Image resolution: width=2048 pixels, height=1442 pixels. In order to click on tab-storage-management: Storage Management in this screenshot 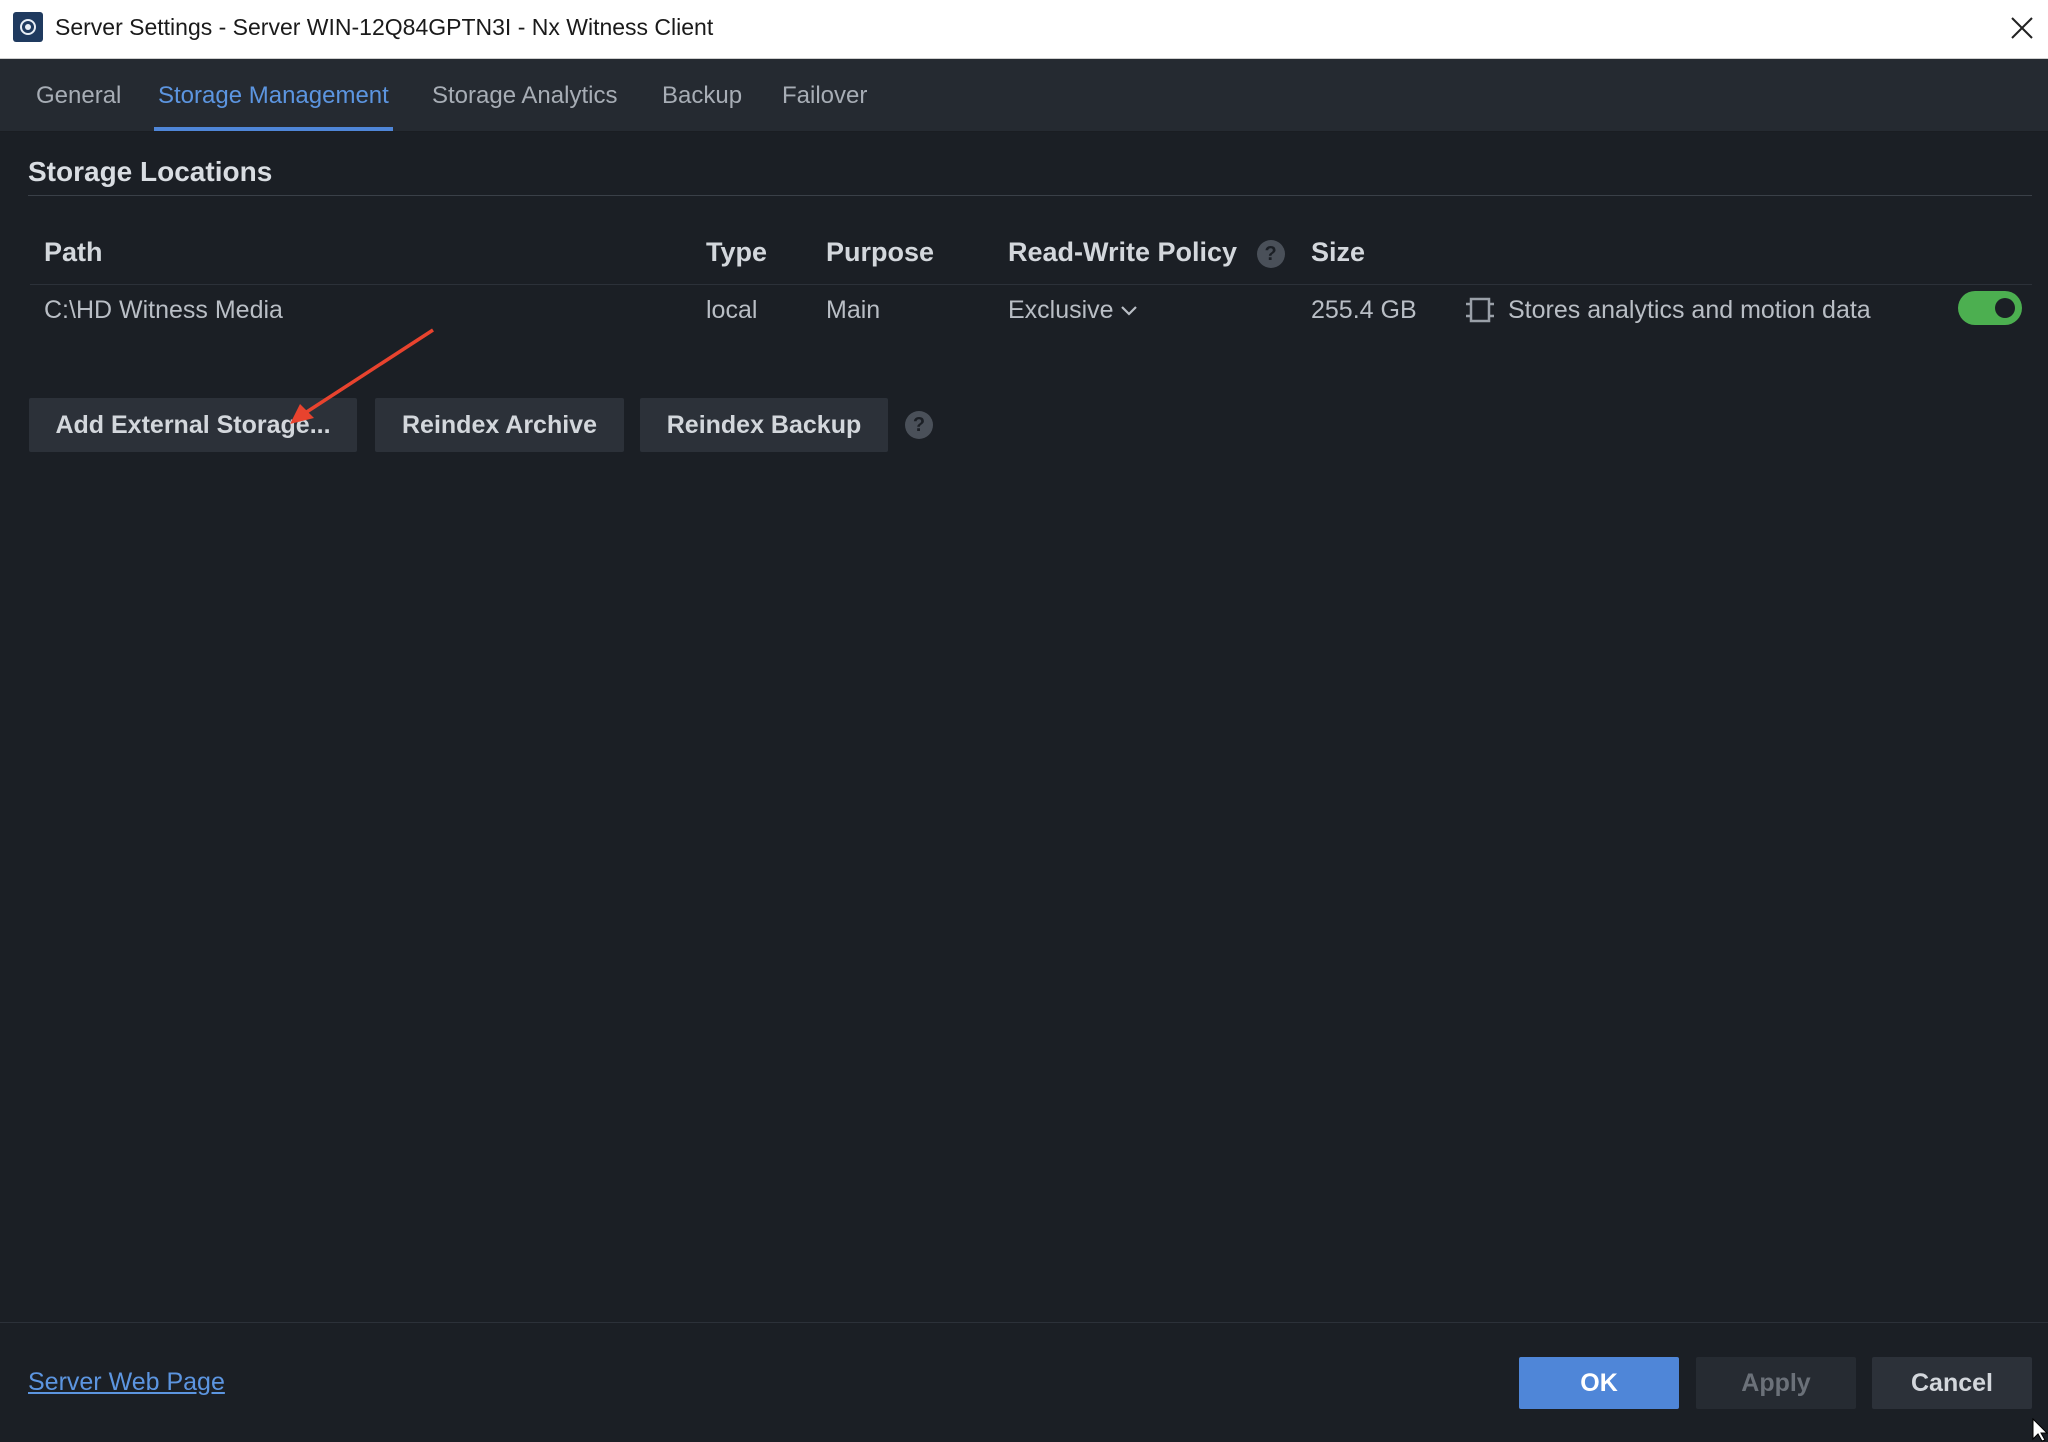, I will do `click(273, 95)`.